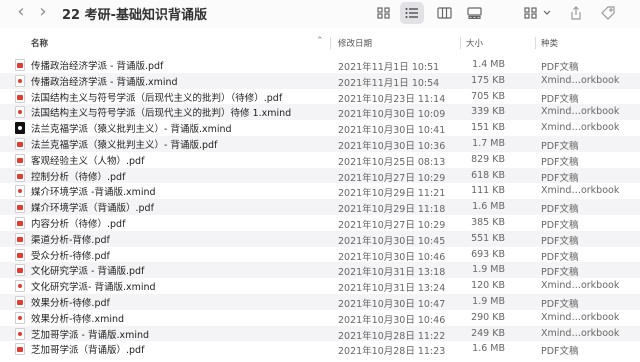 This screenshot has height=362, width=640. Describe the element at coordinates (488, 175) in the screenshot. I see `file-size: 618 KB` at that location.